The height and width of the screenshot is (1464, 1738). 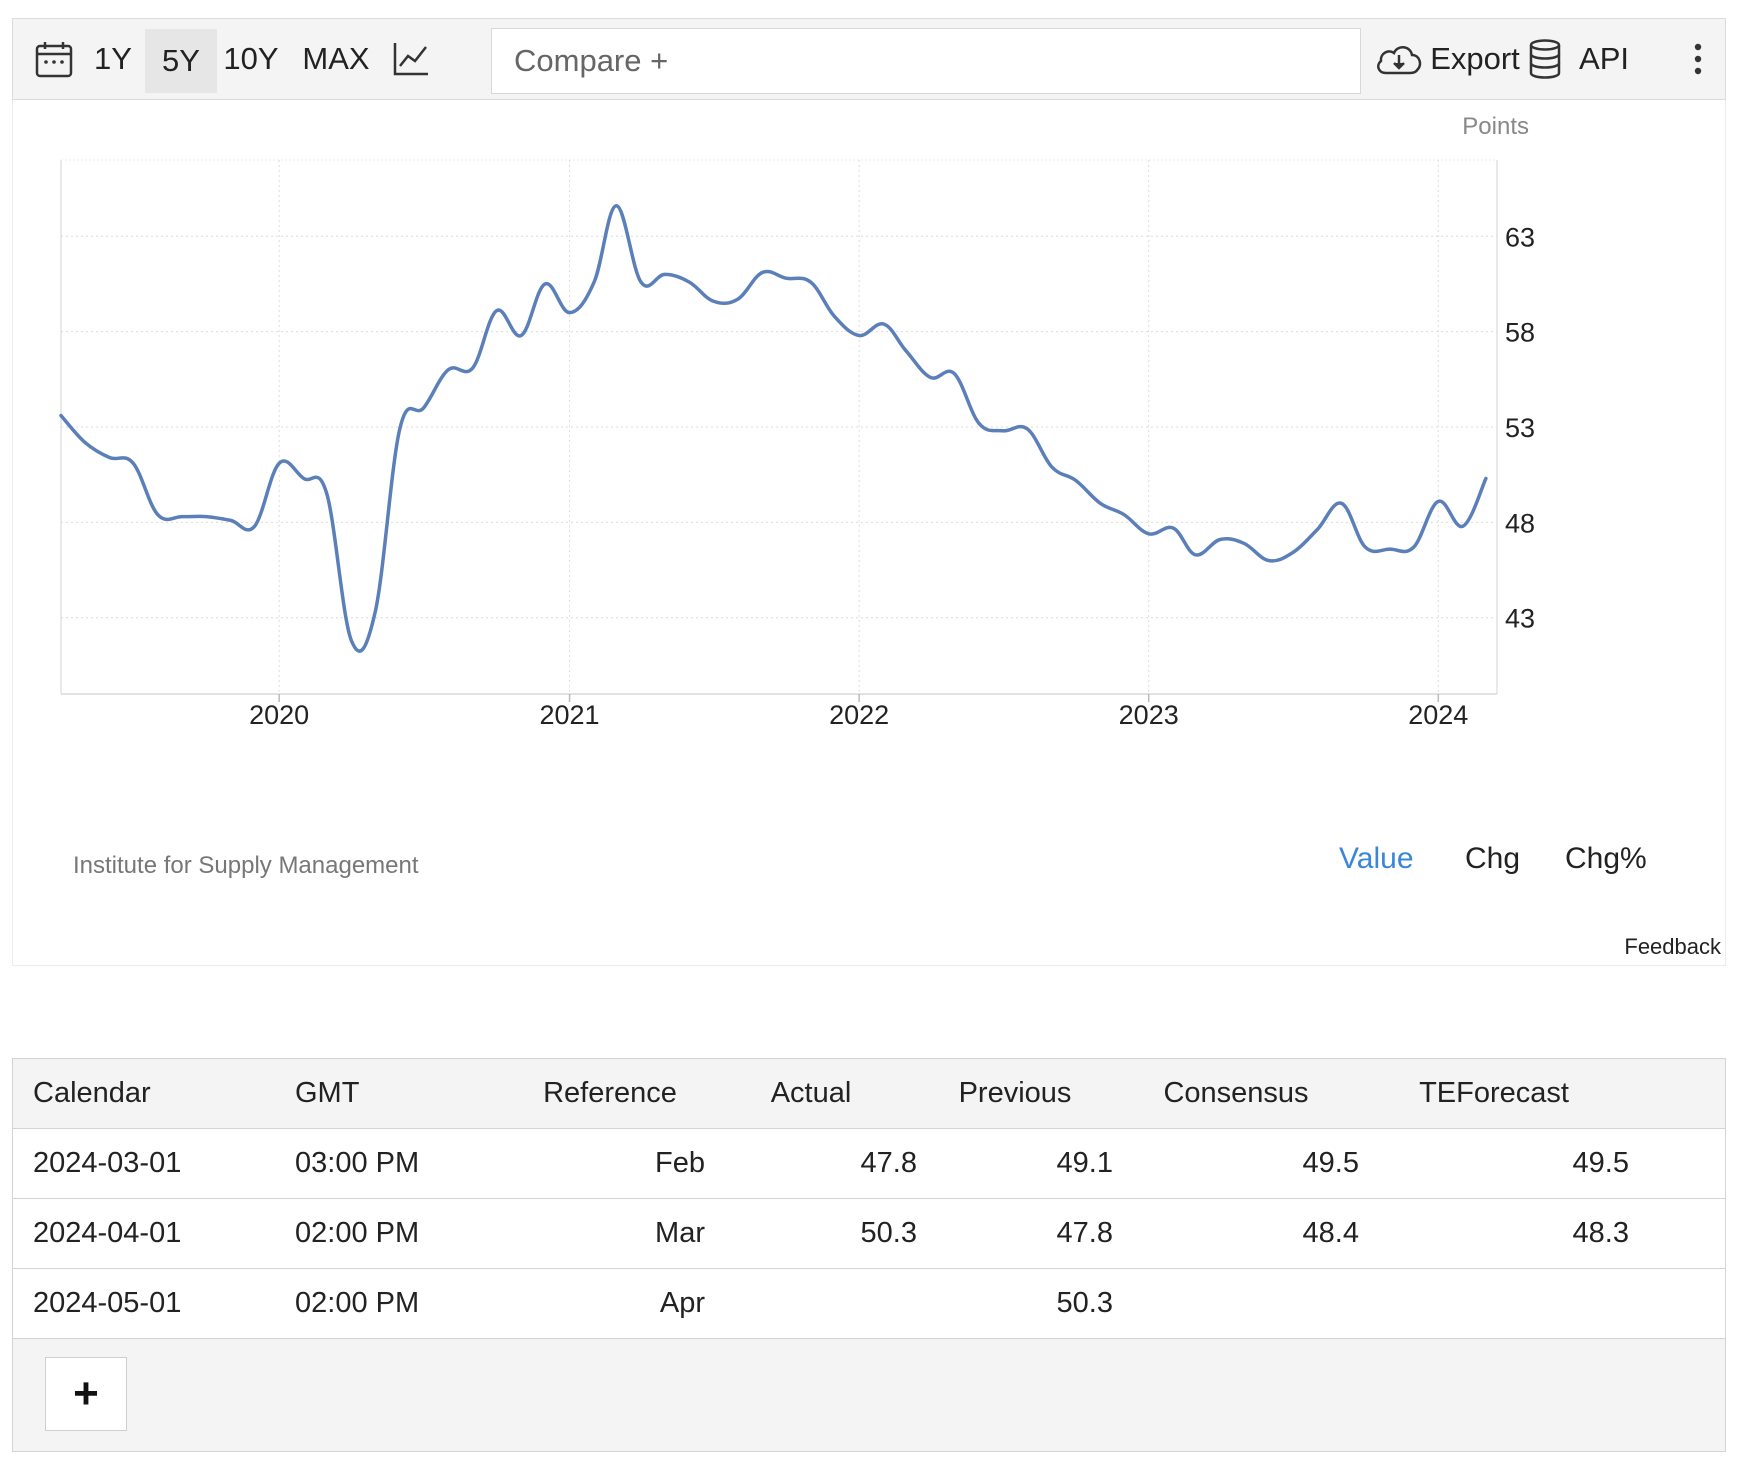 I want to click on x-tick-label: 2022, so click(x=859, y=715).